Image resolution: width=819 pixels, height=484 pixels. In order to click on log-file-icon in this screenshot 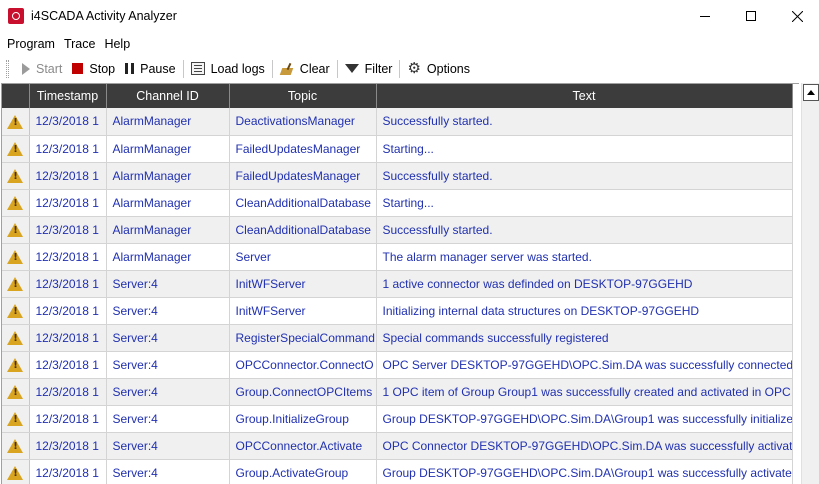, I will do `click(197, 68)`.